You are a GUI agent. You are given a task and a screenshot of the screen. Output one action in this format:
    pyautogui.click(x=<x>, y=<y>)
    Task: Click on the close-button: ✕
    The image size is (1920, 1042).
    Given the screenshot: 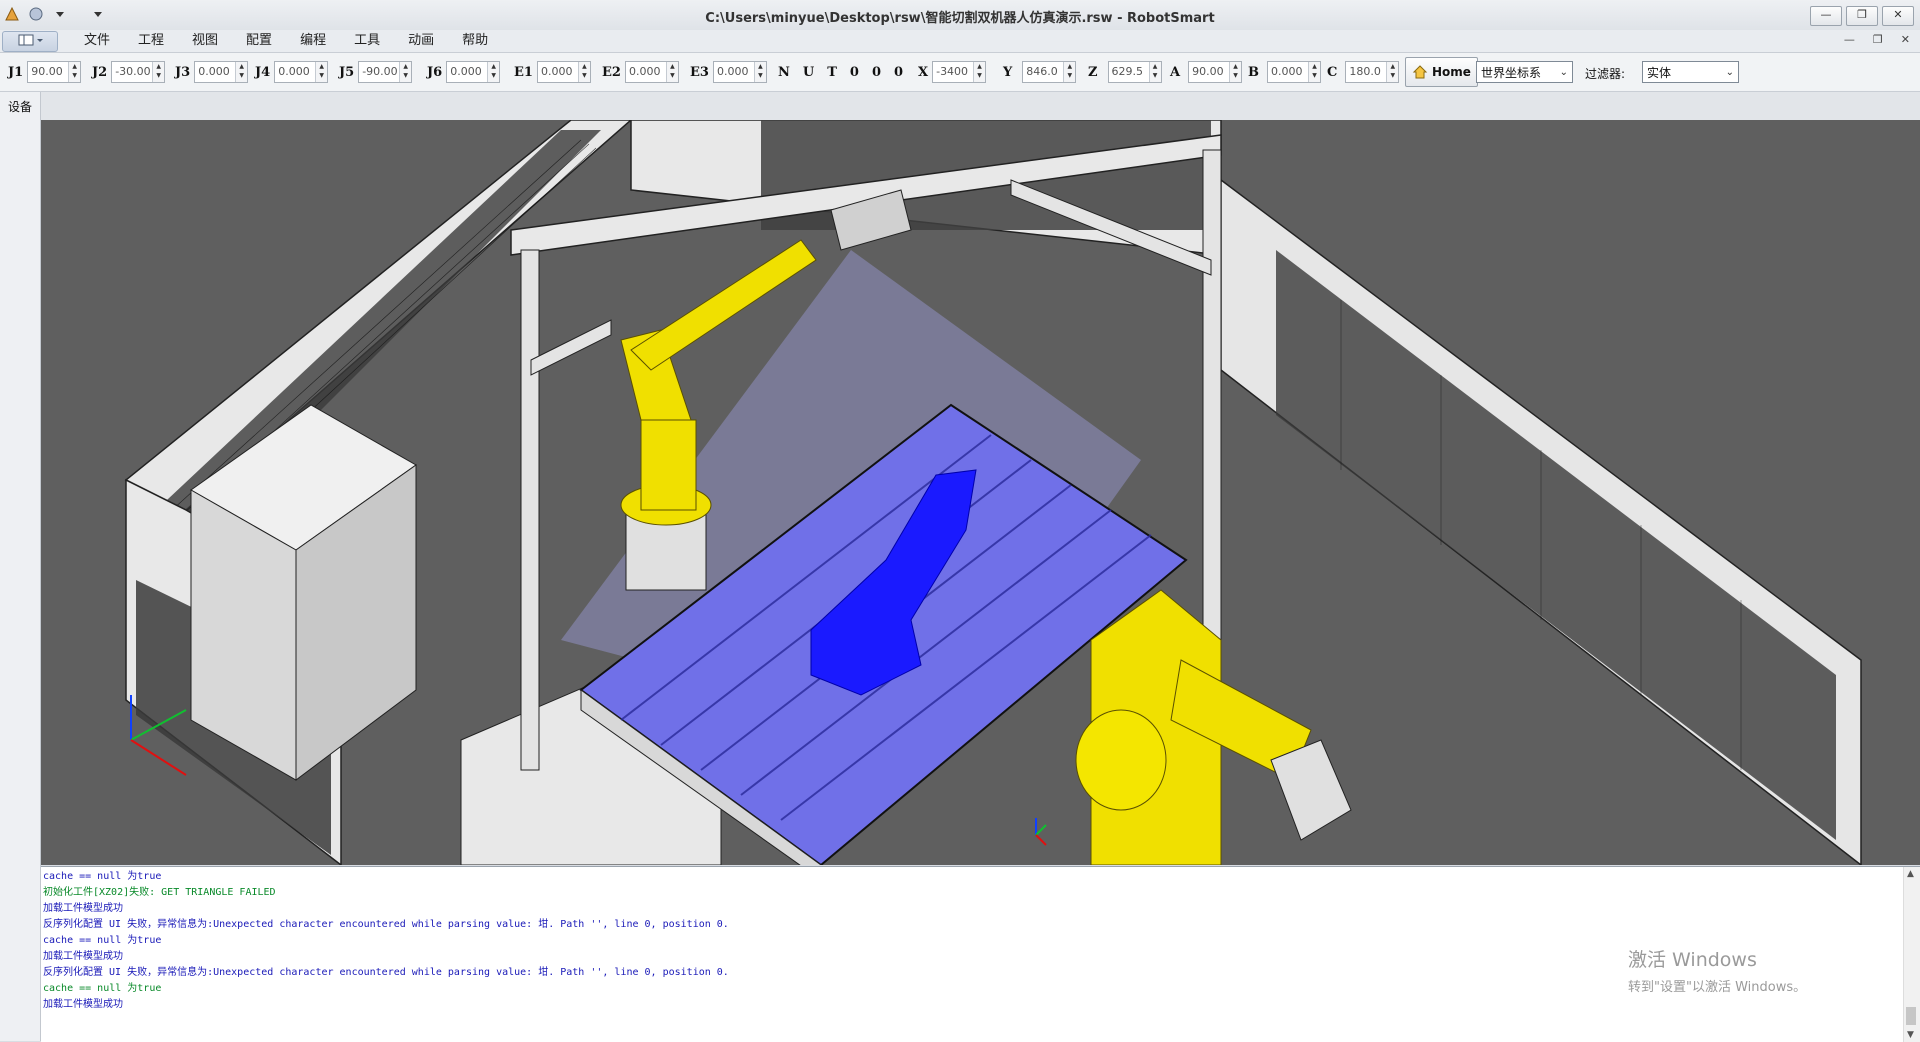 What is the action you would take?
    pyautogui.click(x=1898, y=16)
    